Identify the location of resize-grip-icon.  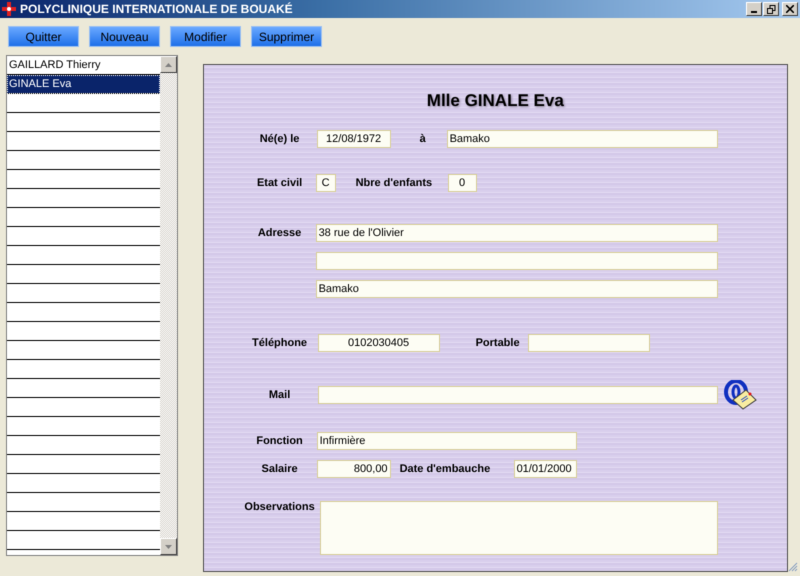
(793, 567).